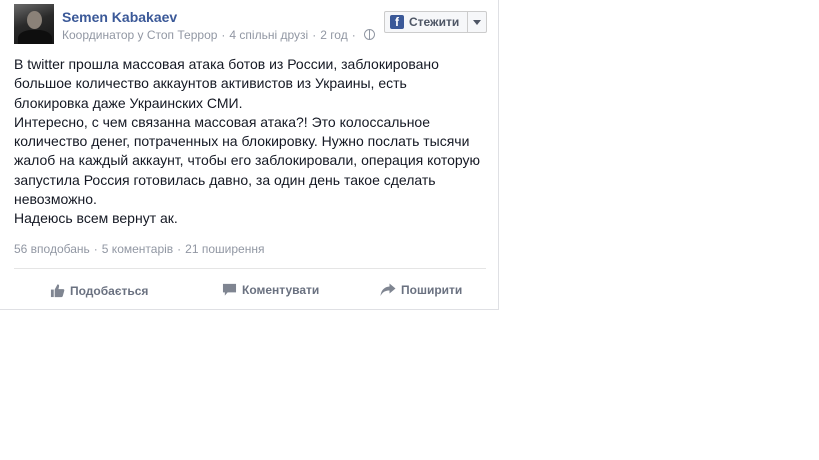 The height and width of the screenshot is (460, 819). I want to click on thumbs-up-icon, so click(57, 291).